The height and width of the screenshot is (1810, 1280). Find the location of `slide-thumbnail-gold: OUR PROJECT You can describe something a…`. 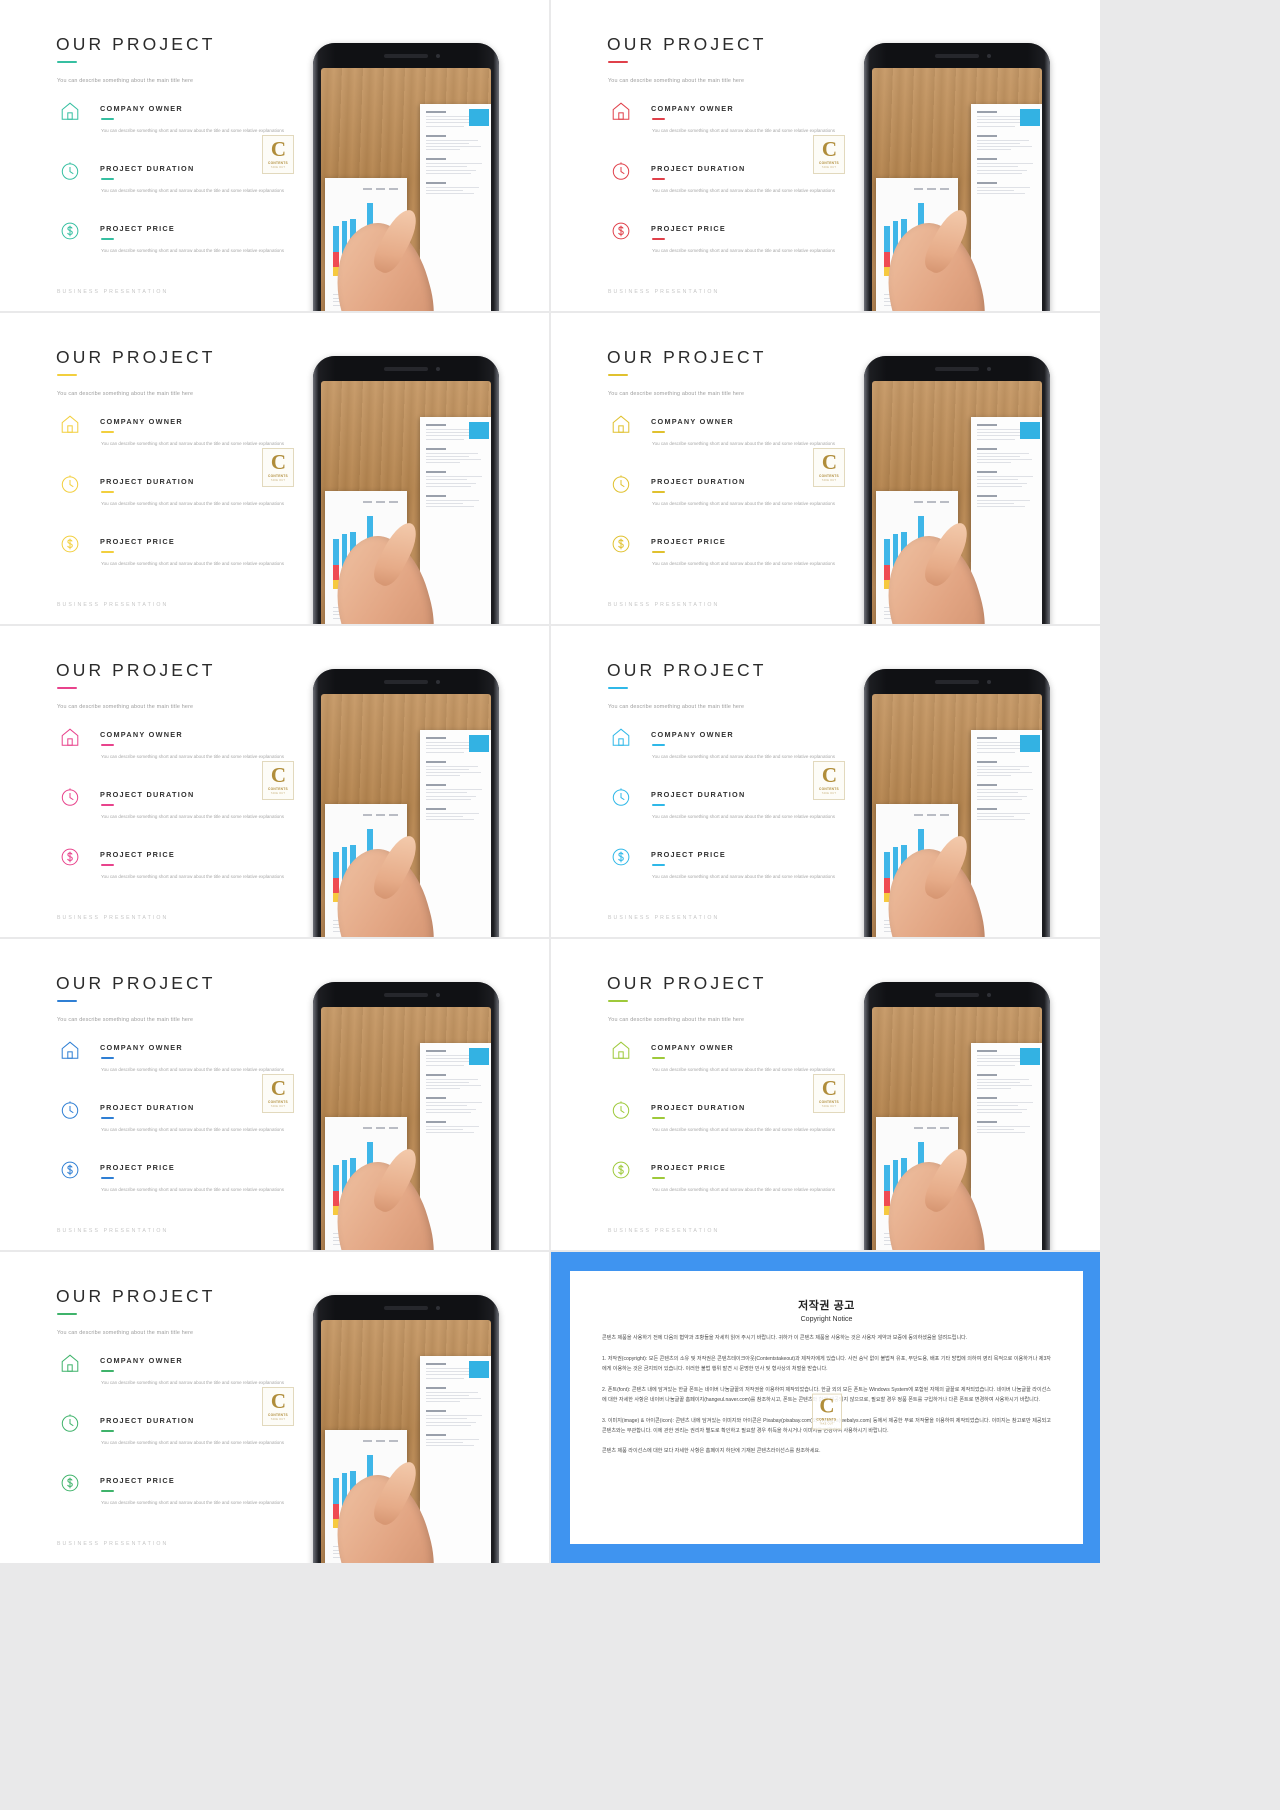

slide-thumbnail-gold: OUR PROJECT You can describe something a… is located at coordinates (825, 468).